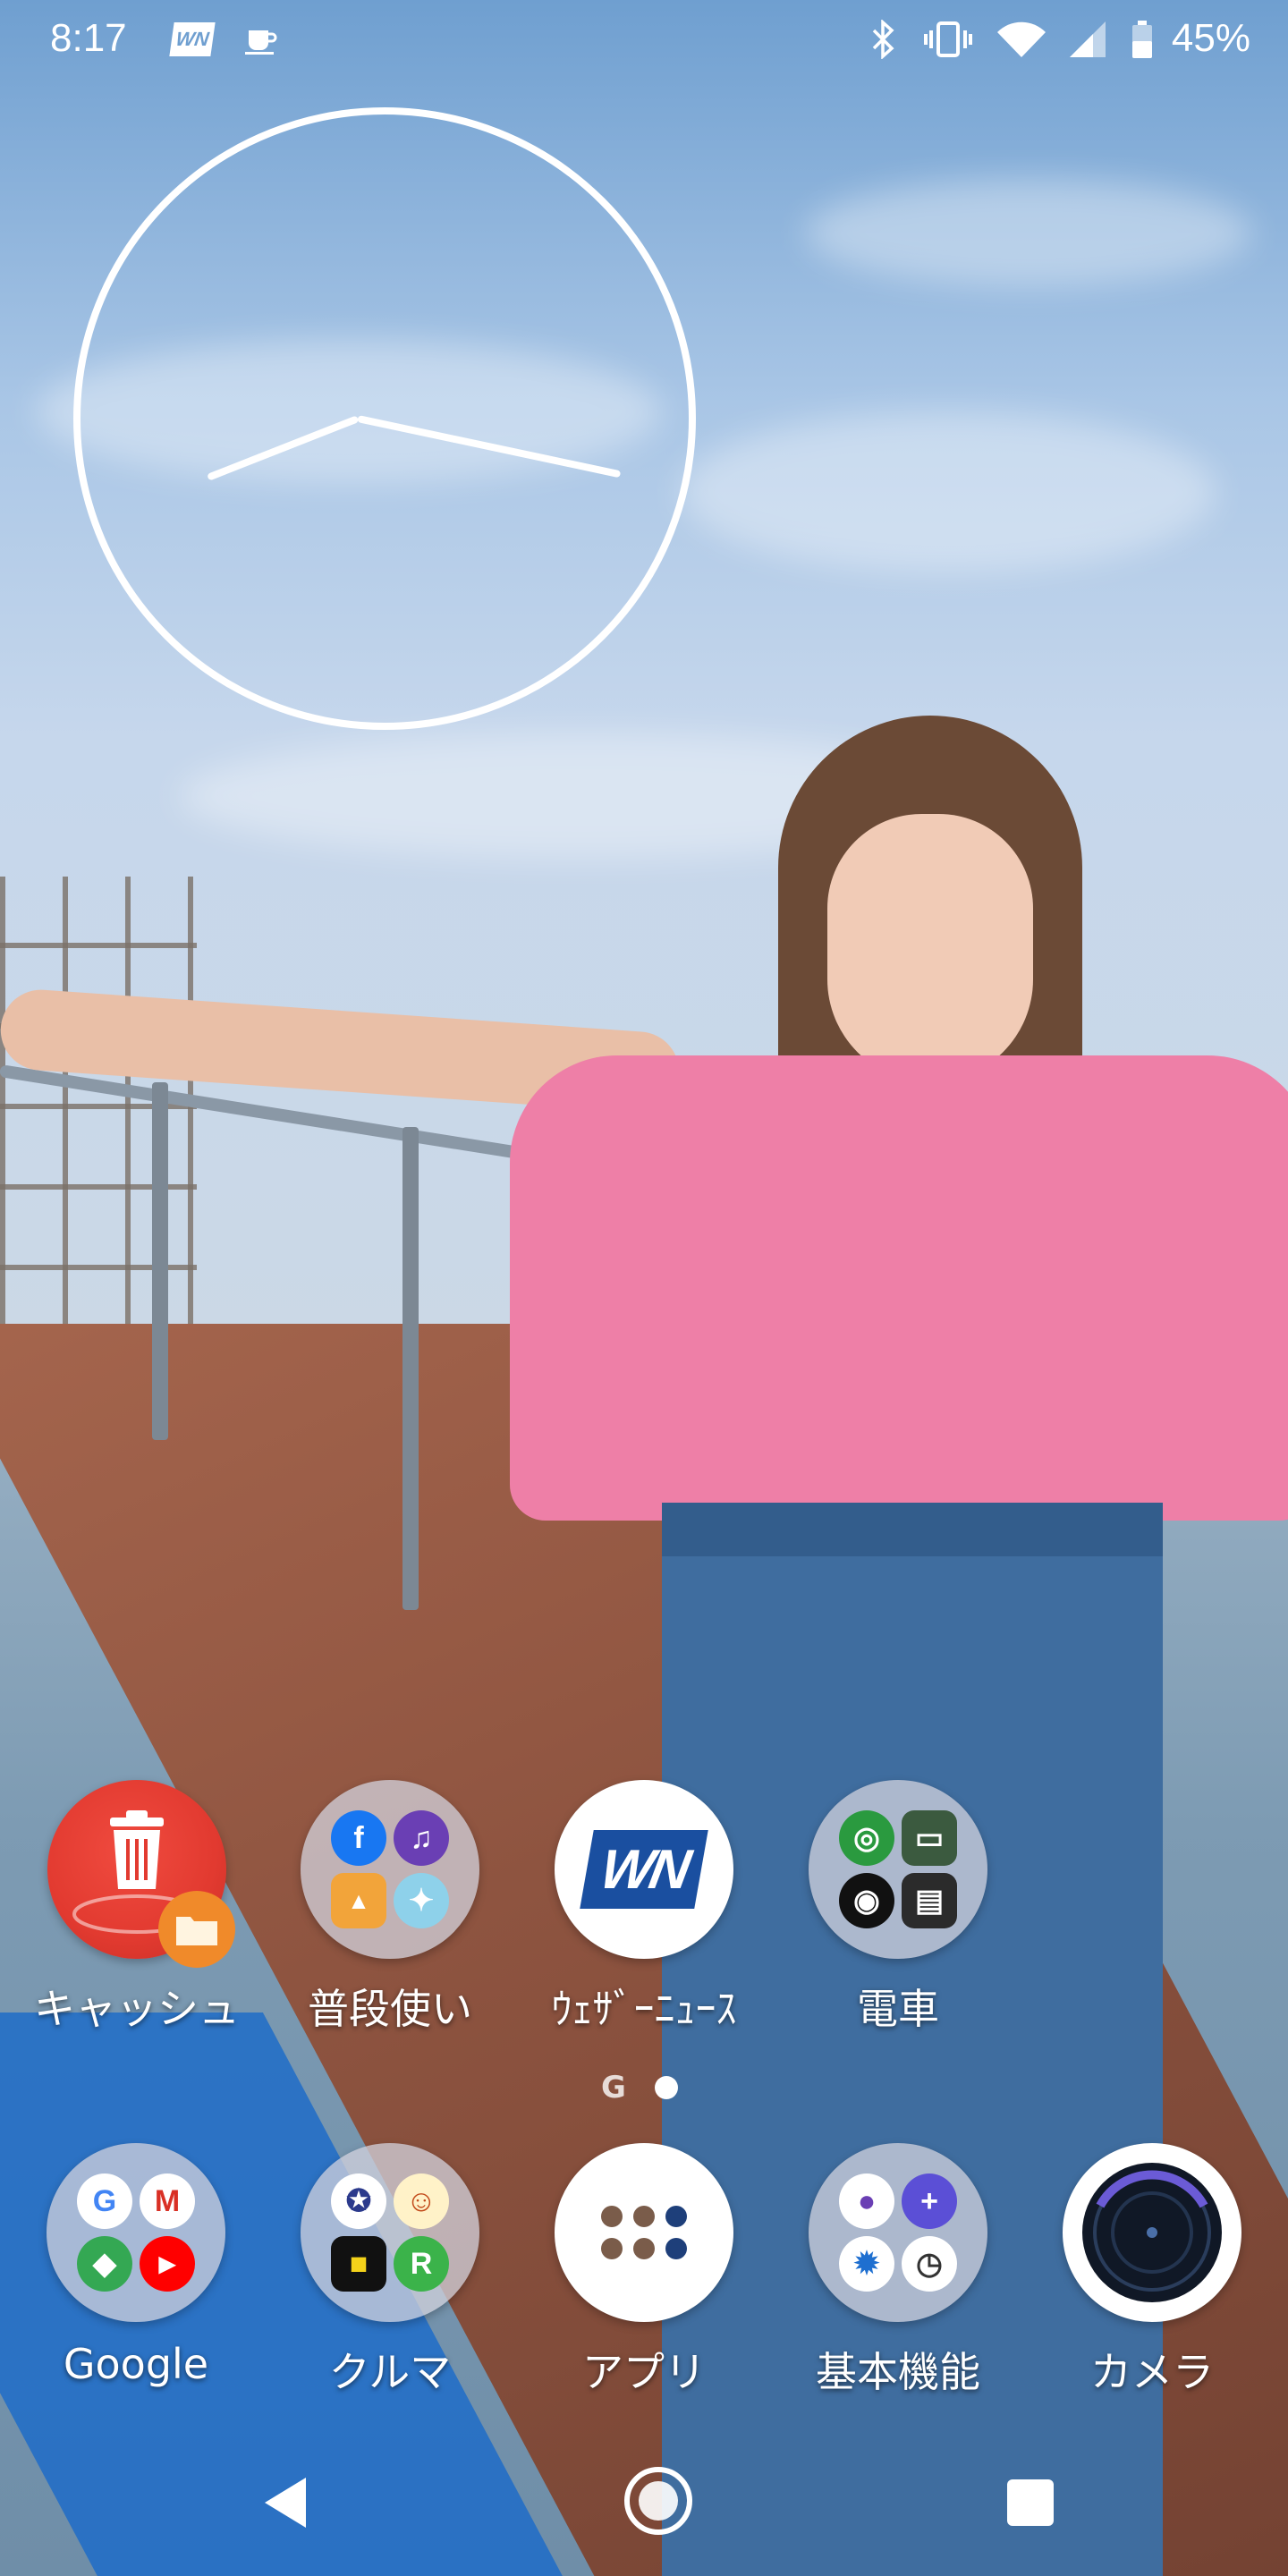 The width and height of the screenshot is (1288, 2576). I want to click on app-label: 電車, so click(898, 2009).